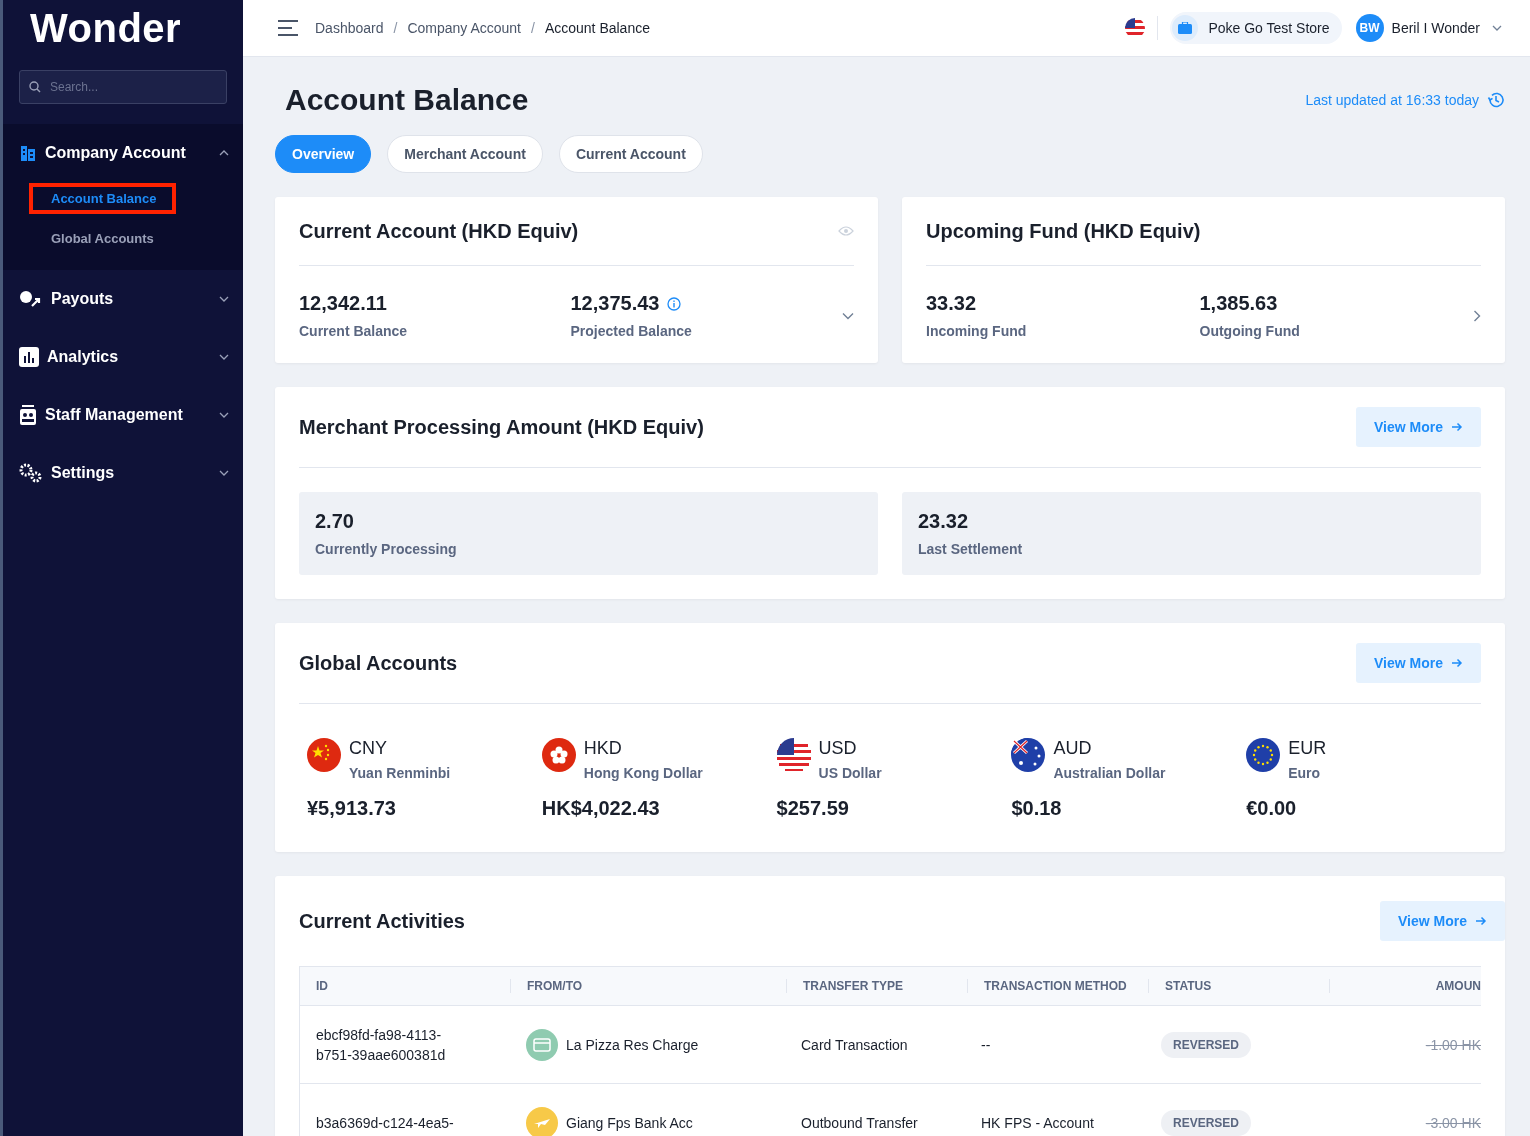  What do you see at coordinates (288, 28) in the screenshot?
I see `menu-icon` at bounding box center [288, 28].